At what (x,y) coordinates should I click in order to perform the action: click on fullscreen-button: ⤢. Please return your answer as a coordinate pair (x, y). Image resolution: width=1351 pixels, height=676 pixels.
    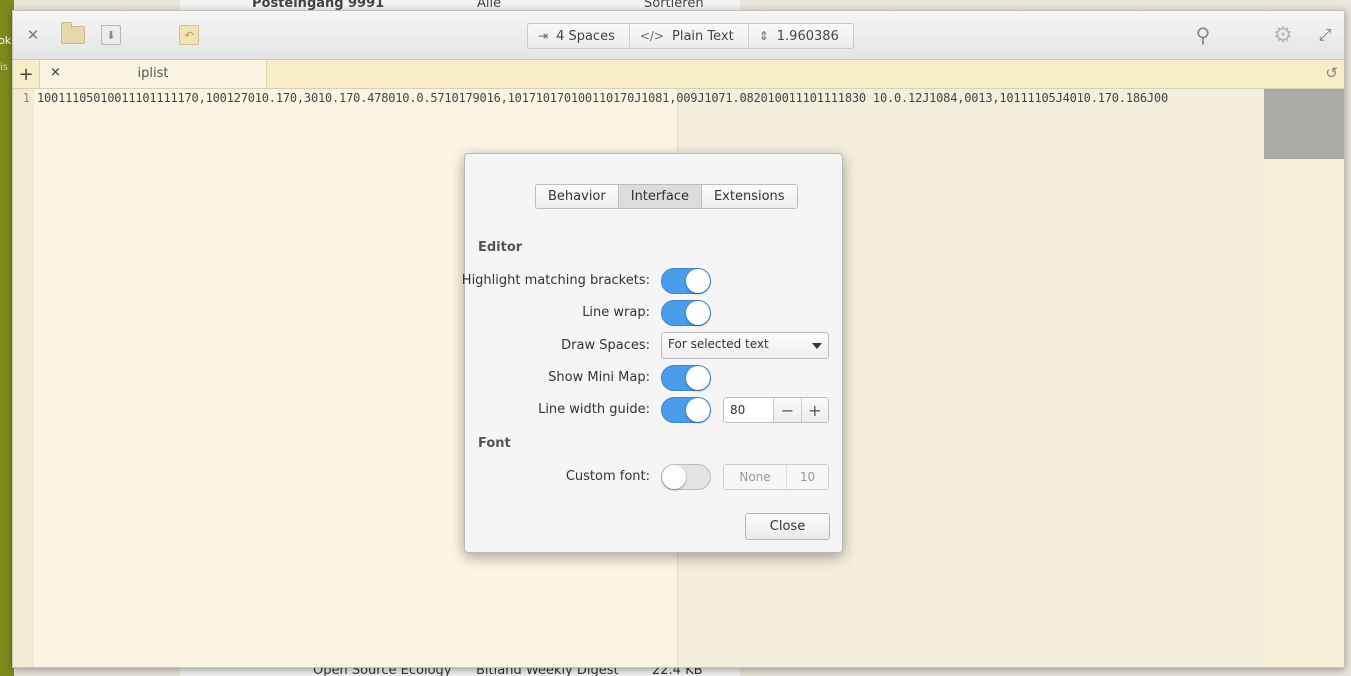
    Looking at the image, I should click on (1325, 35).